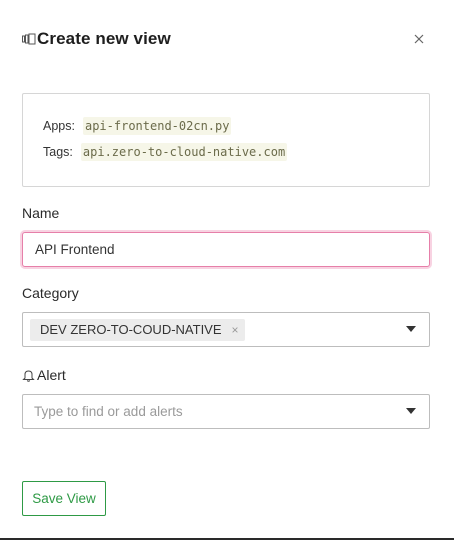  What do you see at coordinates (227, 39) in the screenshot?
I see `dialog-header: Create new view` at bounding box center [227, 39].